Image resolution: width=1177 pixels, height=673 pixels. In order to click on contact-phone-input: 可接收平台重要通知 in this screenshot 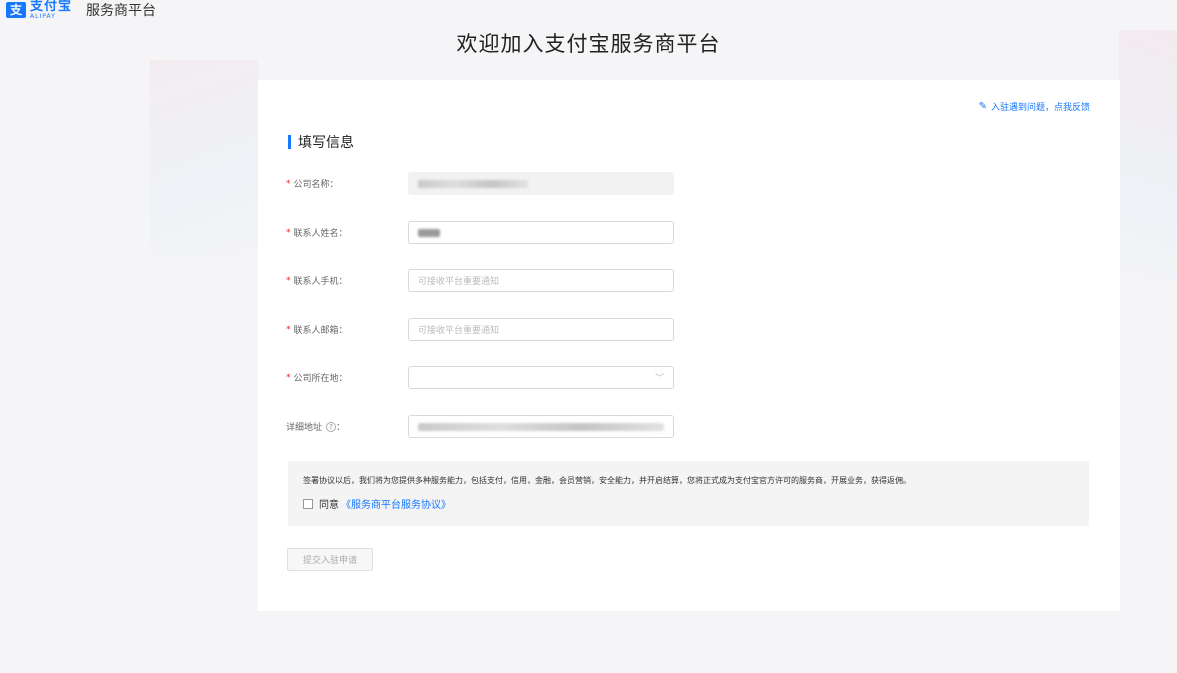, I will do `click(541, 280)`.